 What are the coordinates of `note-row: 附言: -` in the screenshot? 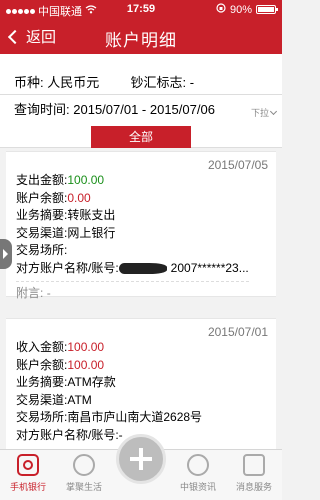 It's located at (132, 292).